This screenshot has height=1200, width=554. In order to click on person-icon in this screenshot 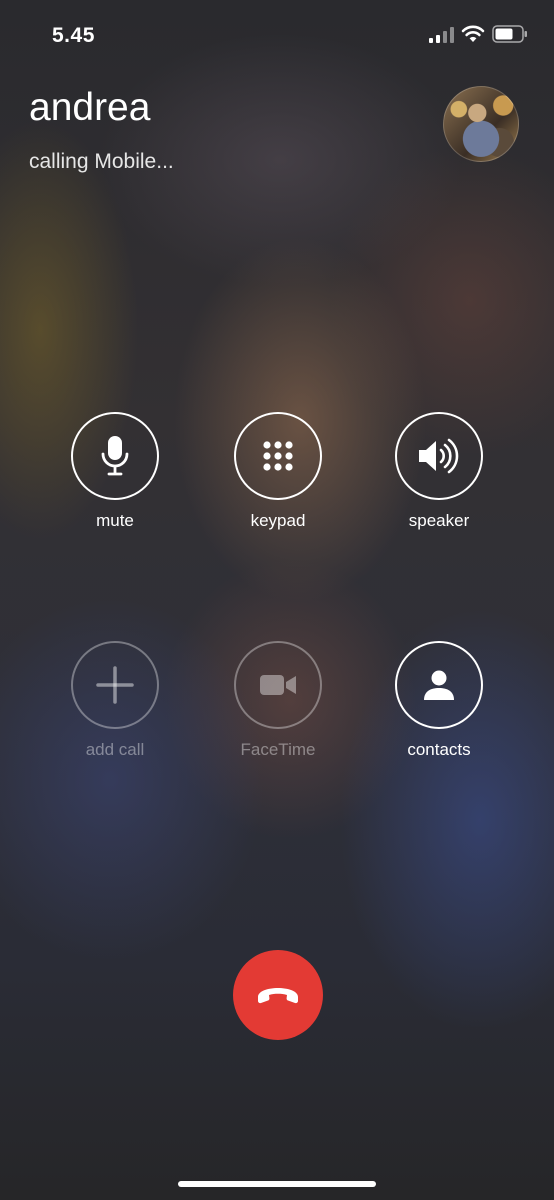, I will do `click(439, 685)`.